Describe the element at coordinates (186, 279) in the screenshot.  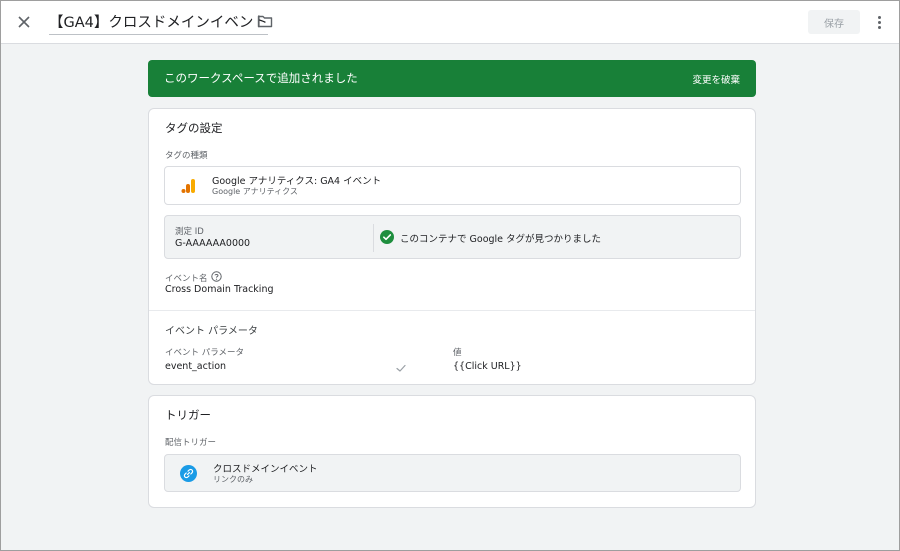
I see `event-name-label: イベント名` at that location.